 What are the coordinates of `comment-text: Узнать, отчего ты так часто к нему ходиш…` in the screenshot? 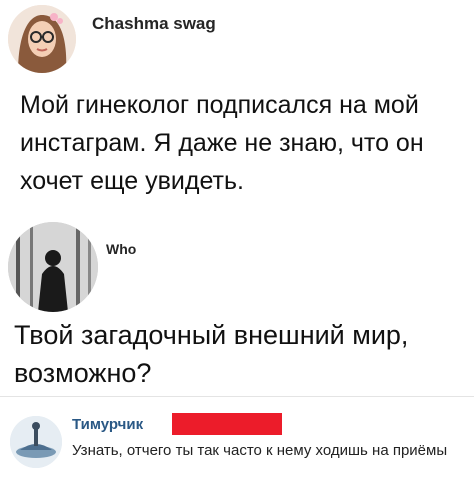 It's located at (260, 450).